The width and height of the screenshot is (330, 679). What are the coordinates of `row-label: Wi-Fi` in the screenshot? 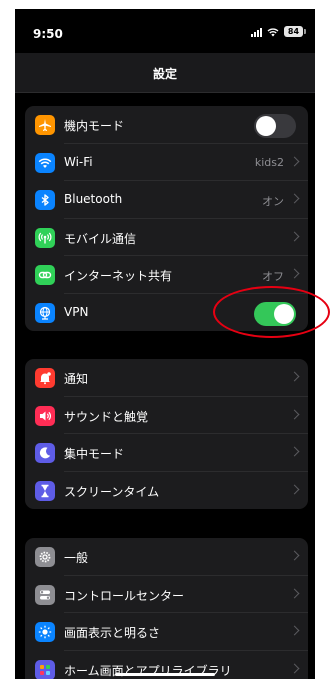 It's located at (78, 161).